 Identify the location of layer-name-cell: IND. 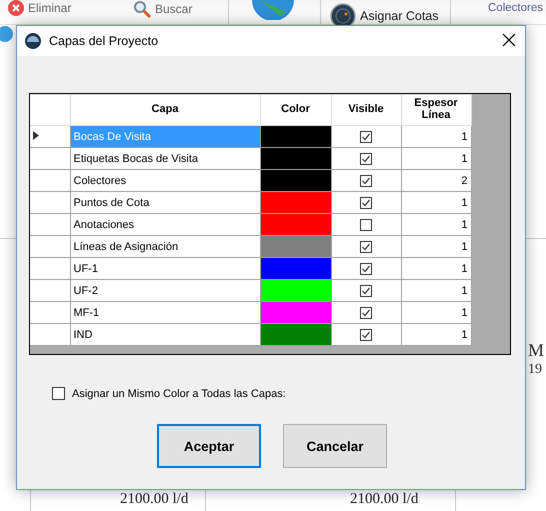
(165, 335).